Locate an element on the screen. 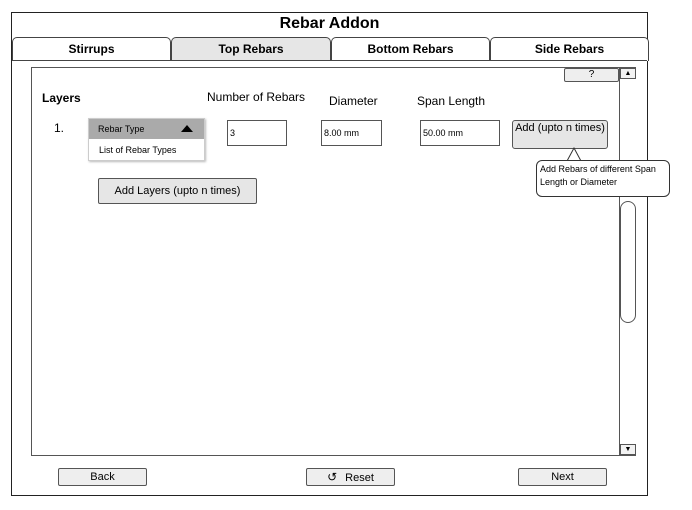 Image resolution: width=692 pixels, height=510 pixels. add-layers-button: Add Layers (upto n times) is located at coordinates (177, 191).